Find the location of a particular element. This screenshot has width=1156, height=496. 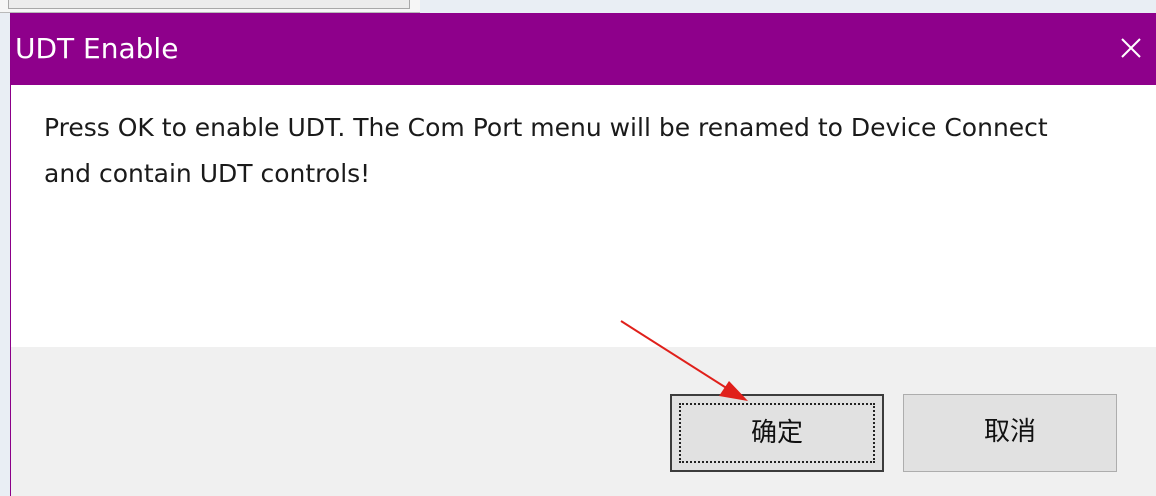

background-window-field is located at coordinates (209, 4).